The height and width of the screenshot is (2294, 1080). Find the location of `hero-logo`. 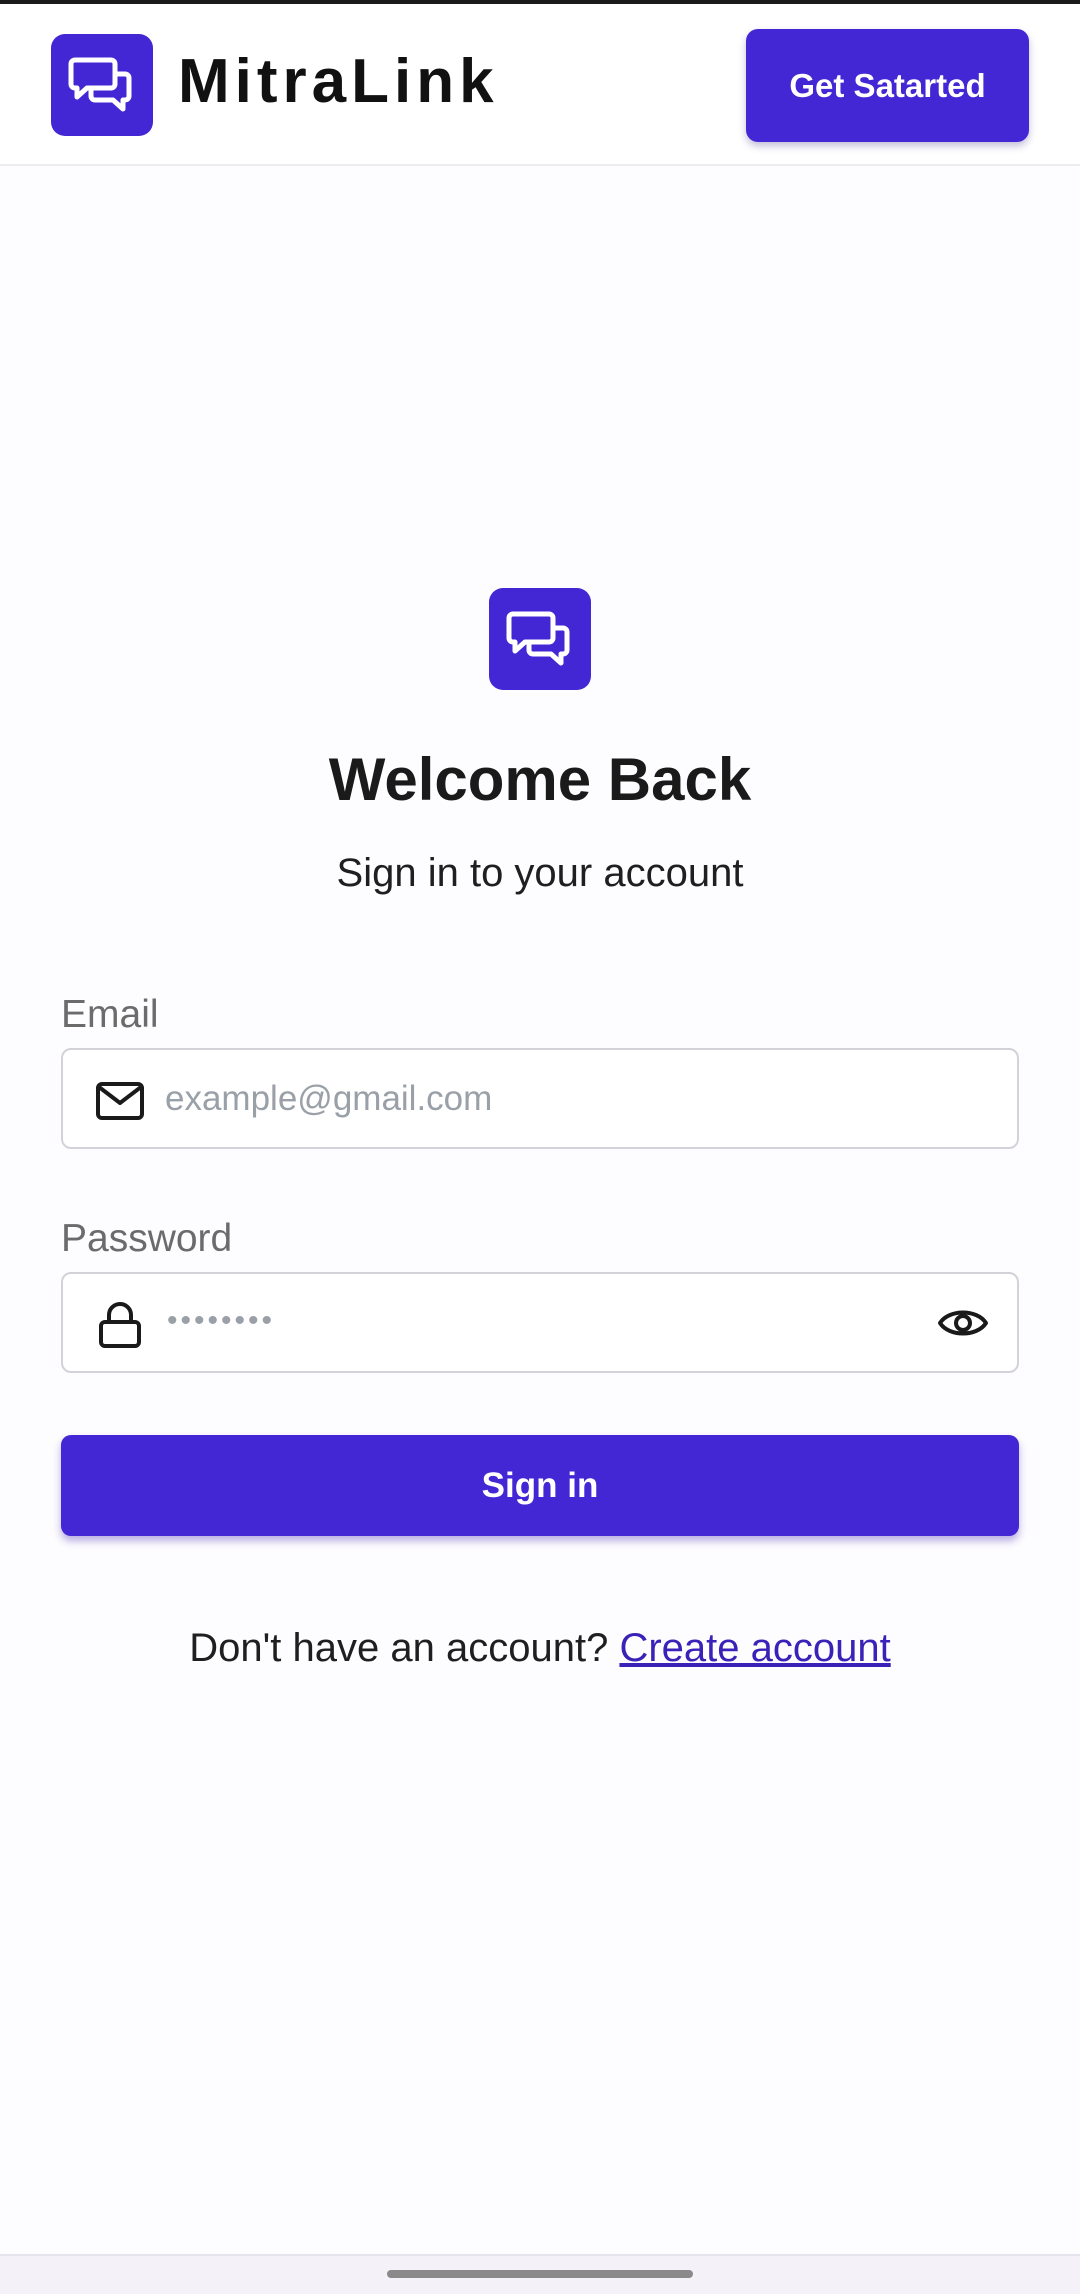

hero-logo is located at coordinates (540, 639).